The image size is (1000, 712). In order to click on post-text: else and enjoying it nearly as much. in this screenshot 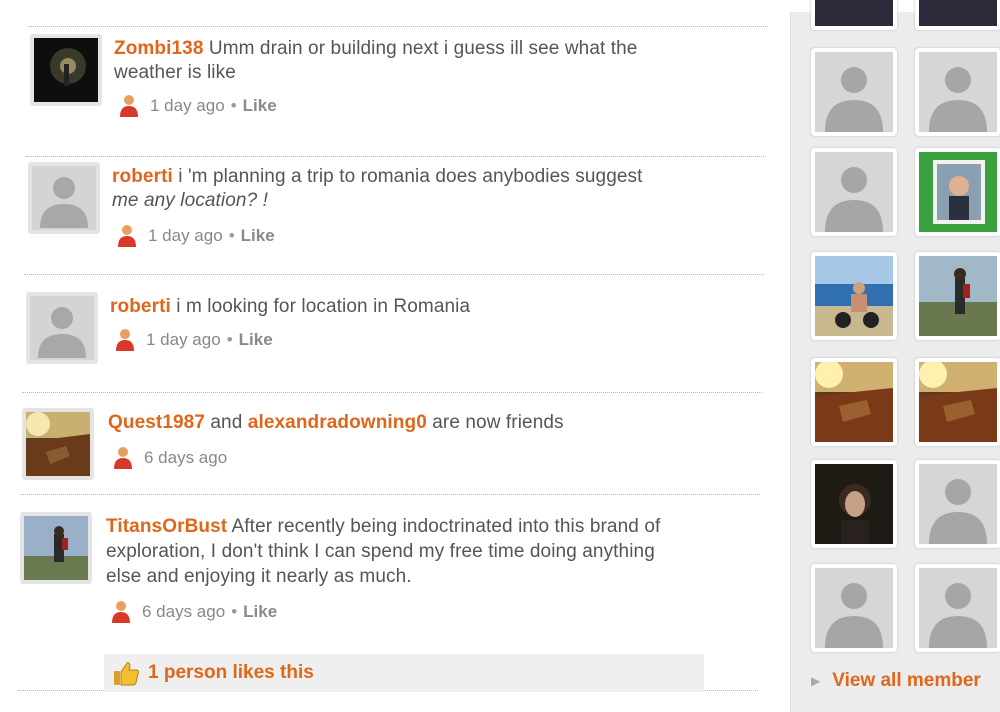, I will do `click(259, 576)`.